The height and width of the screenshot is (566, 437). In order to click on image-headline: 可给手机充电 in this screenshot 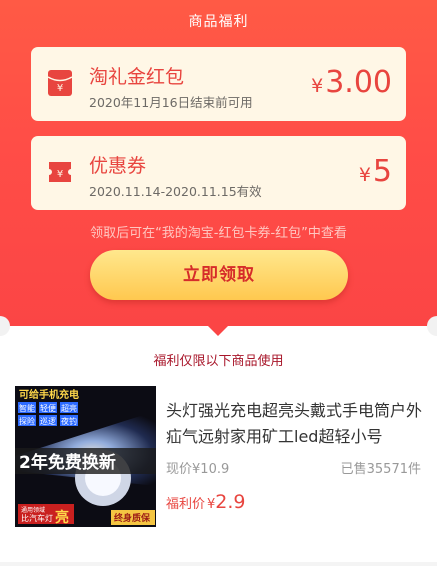, I will do `click(49, 394)`.